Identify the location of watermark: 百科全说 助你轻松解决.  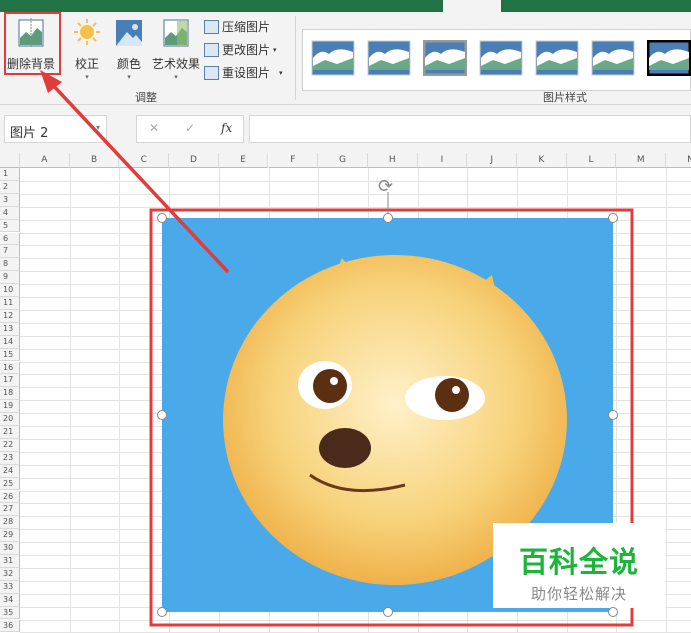
(579, 565).